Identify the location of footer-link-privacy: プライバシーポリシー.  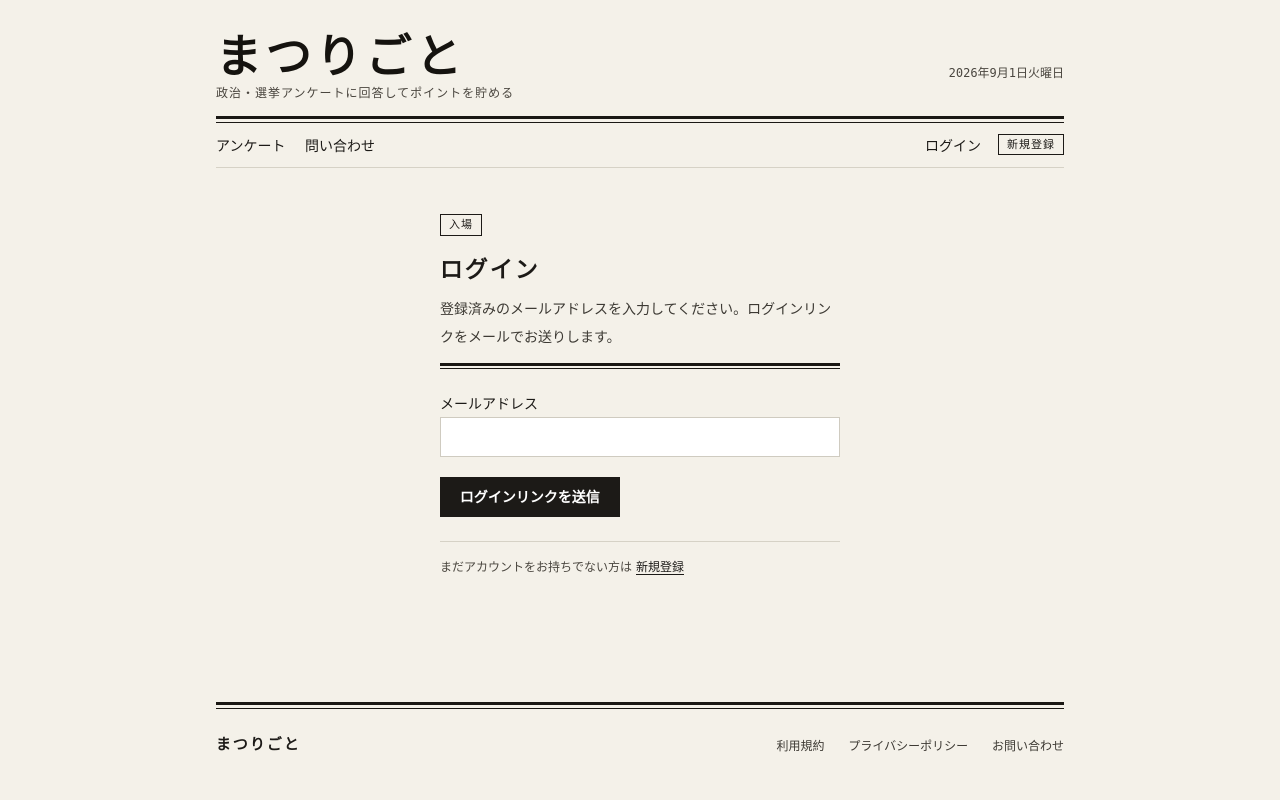
(908, 746).